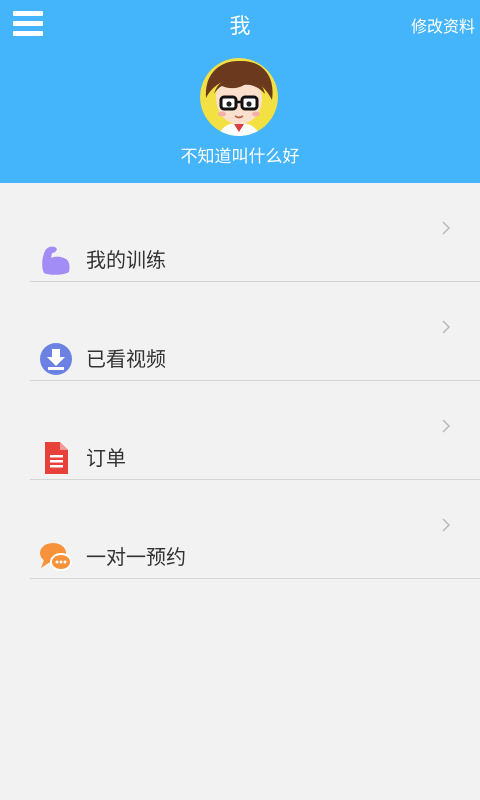 Image resolution: width=480 pixels, height=800 pixels. What do you see at coordinates (136, 557) in the screenshot?
I see `menu-item-label: 一对一预约` at bounding box center [136, 557].